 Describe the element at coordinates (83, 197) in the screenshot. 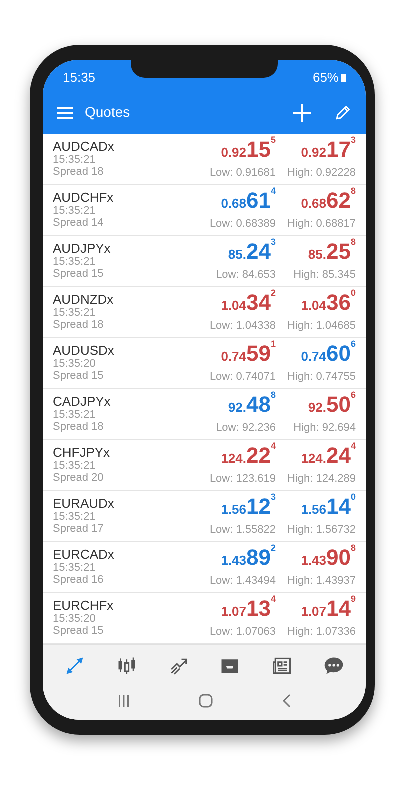

I see `symbol-name: AUDCHFx` at that location.